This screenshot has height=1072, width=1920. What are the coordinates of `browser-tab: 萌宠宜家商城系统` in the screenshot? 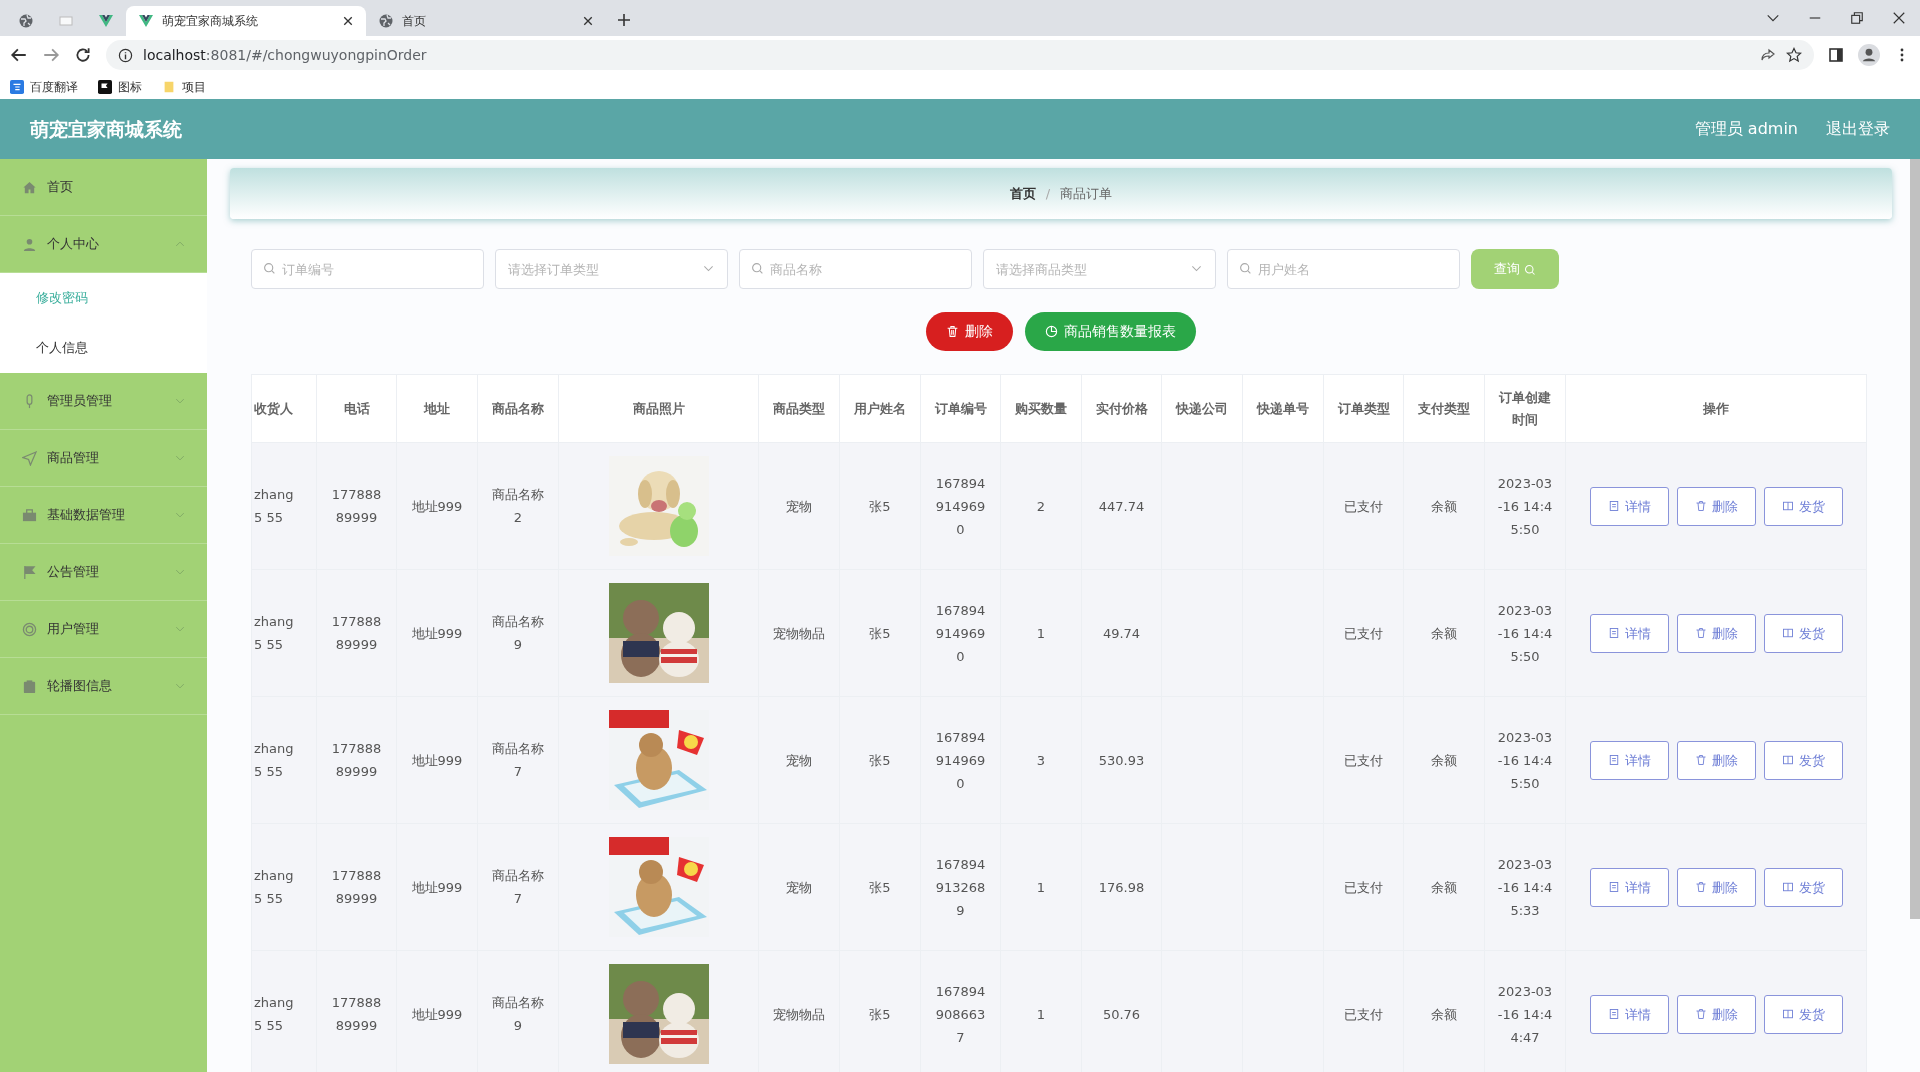 It's located at (246, 21).